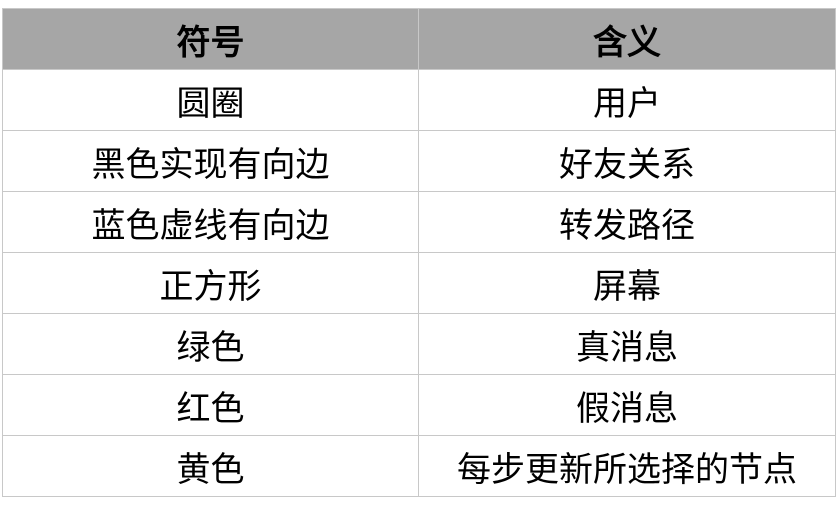 Image resolution: width=837 pixels, height=508 pixels. Describe the element at coordinates (210, 283) in the screenshot. I see `cell-symbol: 正方形` at that location.